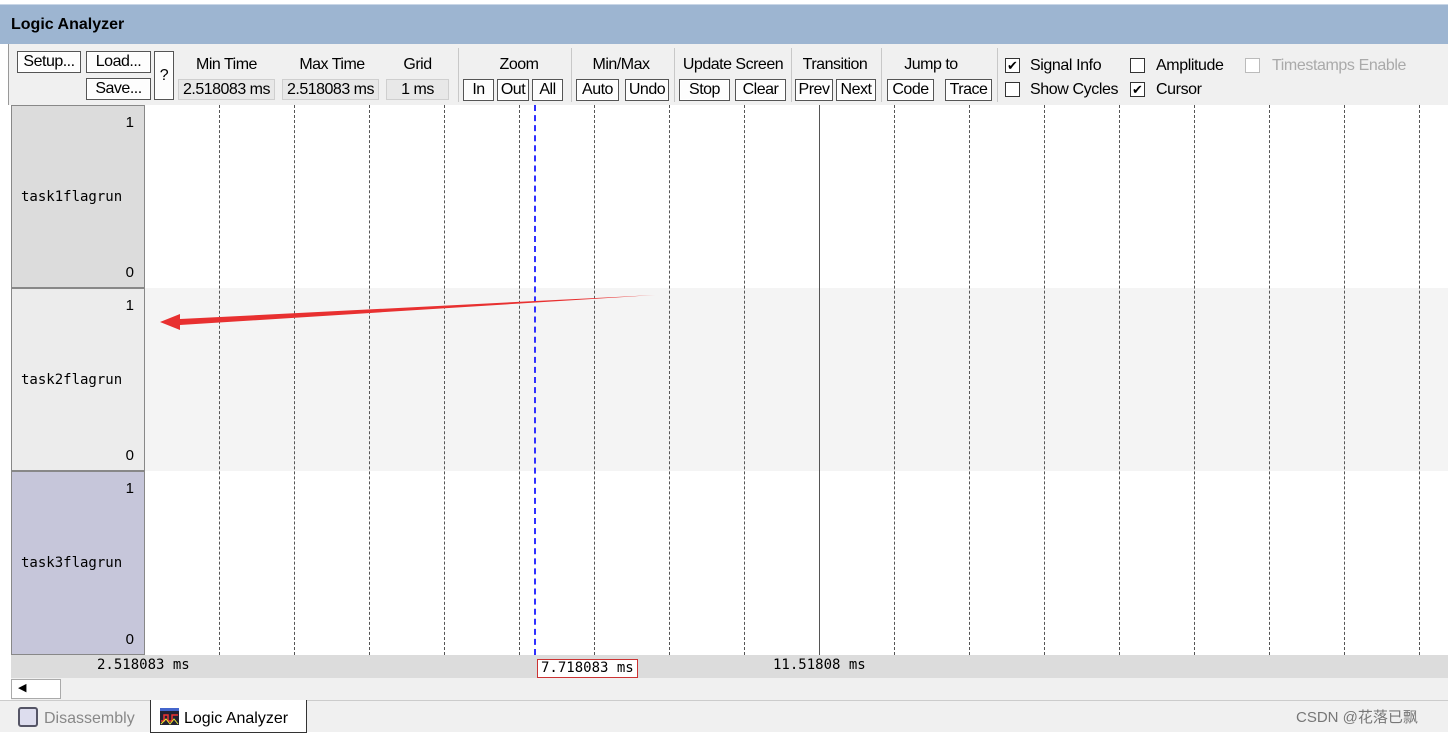  What do you see at coordinates (36, 689) in the screenshot?
I see `scroll-left-button: ◀` at bounding box center [36, 689].